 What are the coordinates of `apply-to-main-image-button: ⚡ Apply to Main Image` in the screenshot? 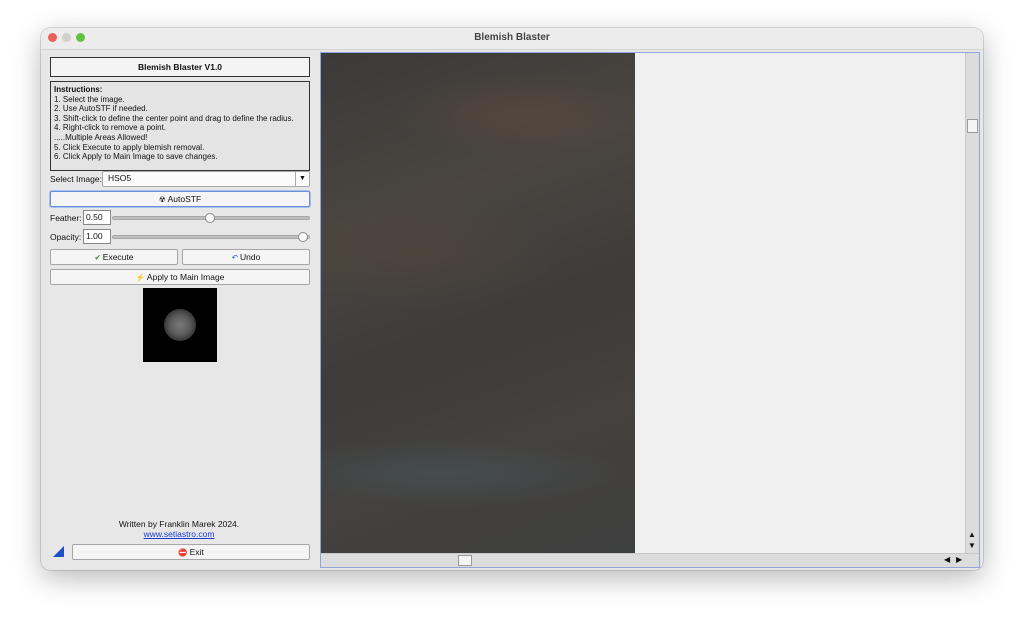 It's located at (180, 277).